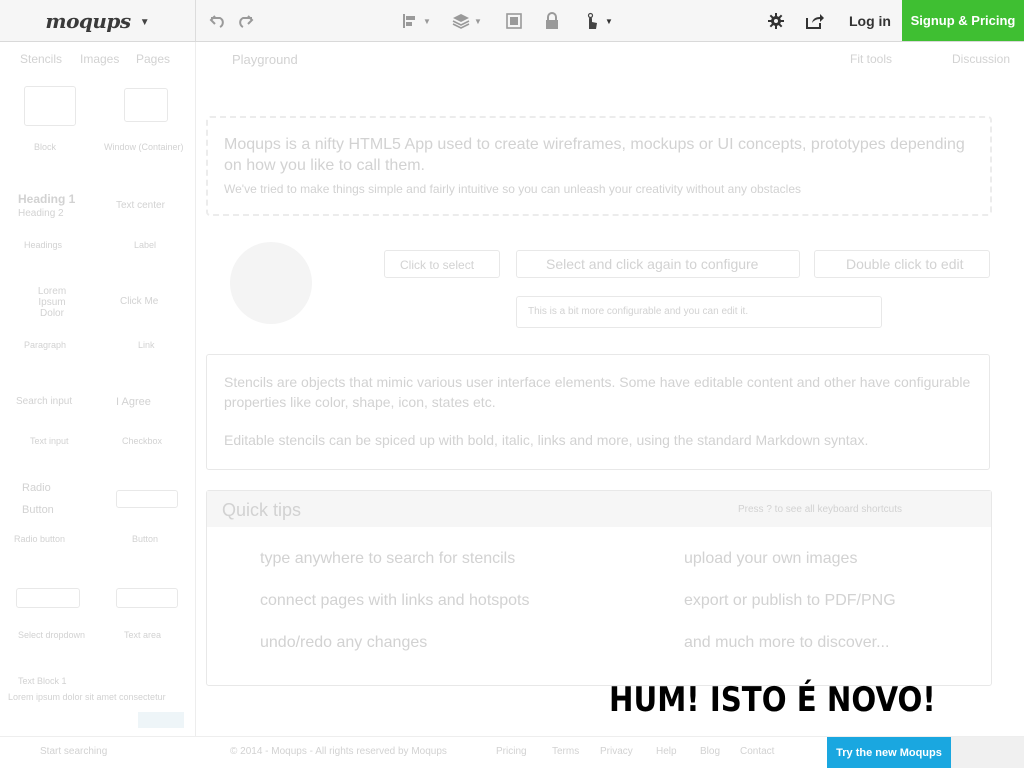 The width and height of the screenshot is (1024, 768). I want to click on signup-pricing-button: Signup & Pricing, so click(963, 20).